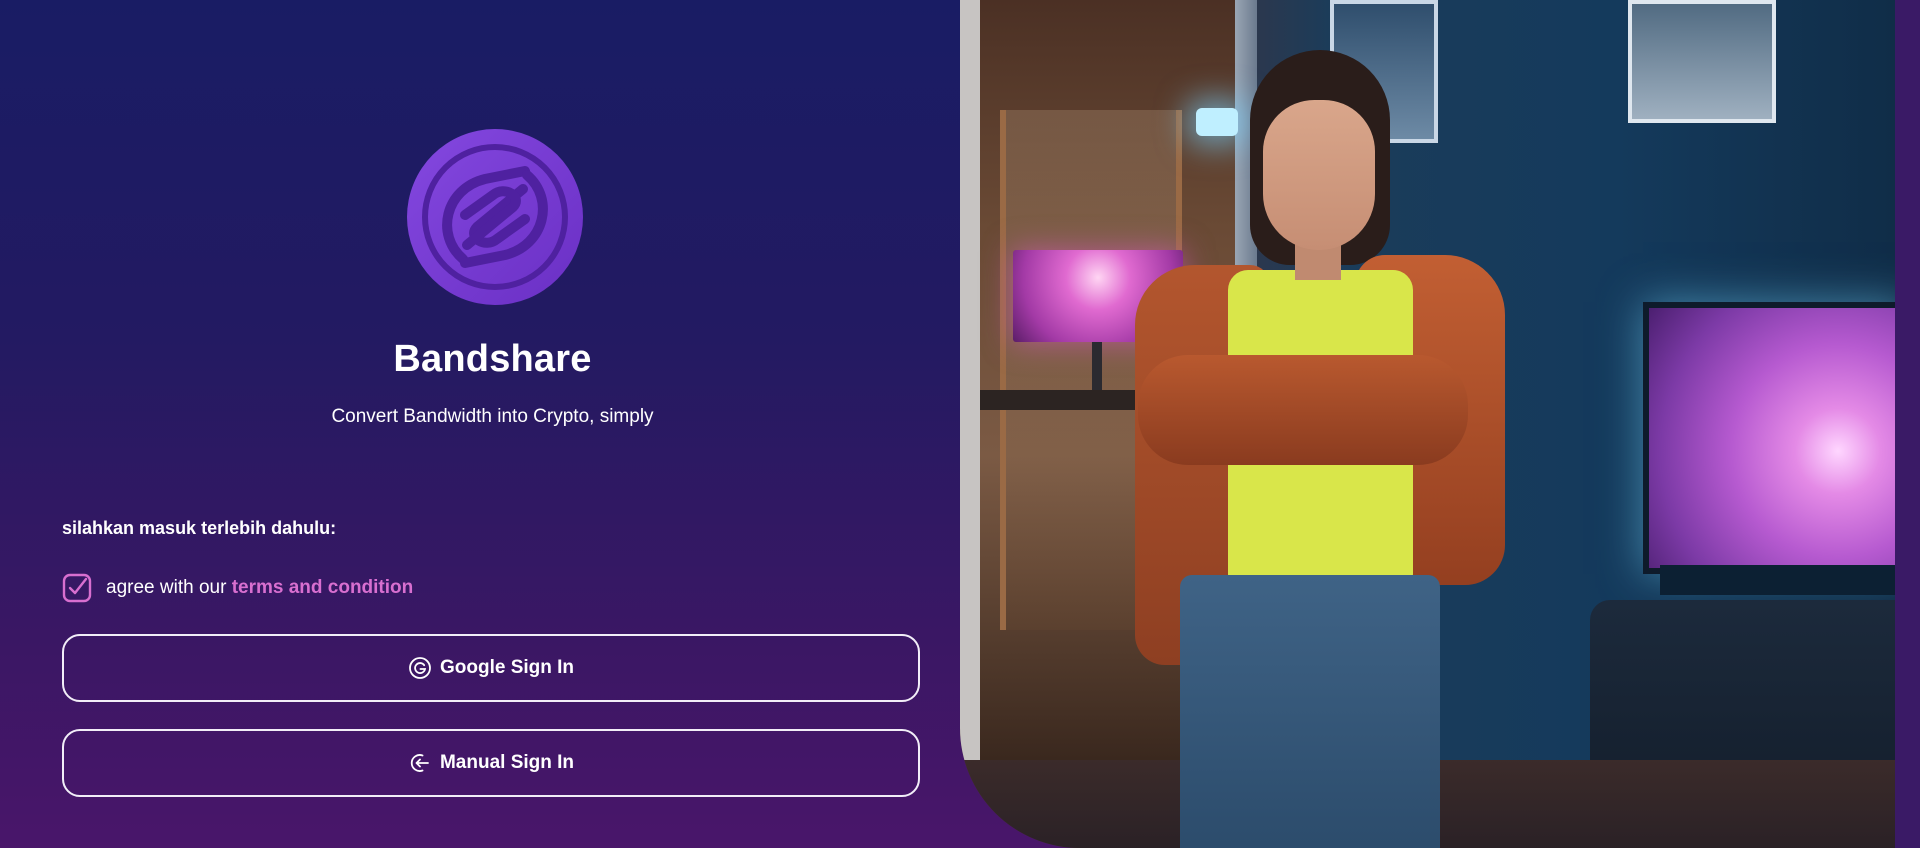 This screenshot has width=1920, height=848. What do you see at coordinates (507, 762) in the screenshot?
I see `manual-sign-in-label: Manual Sign In` at bounding box center [507, 762].